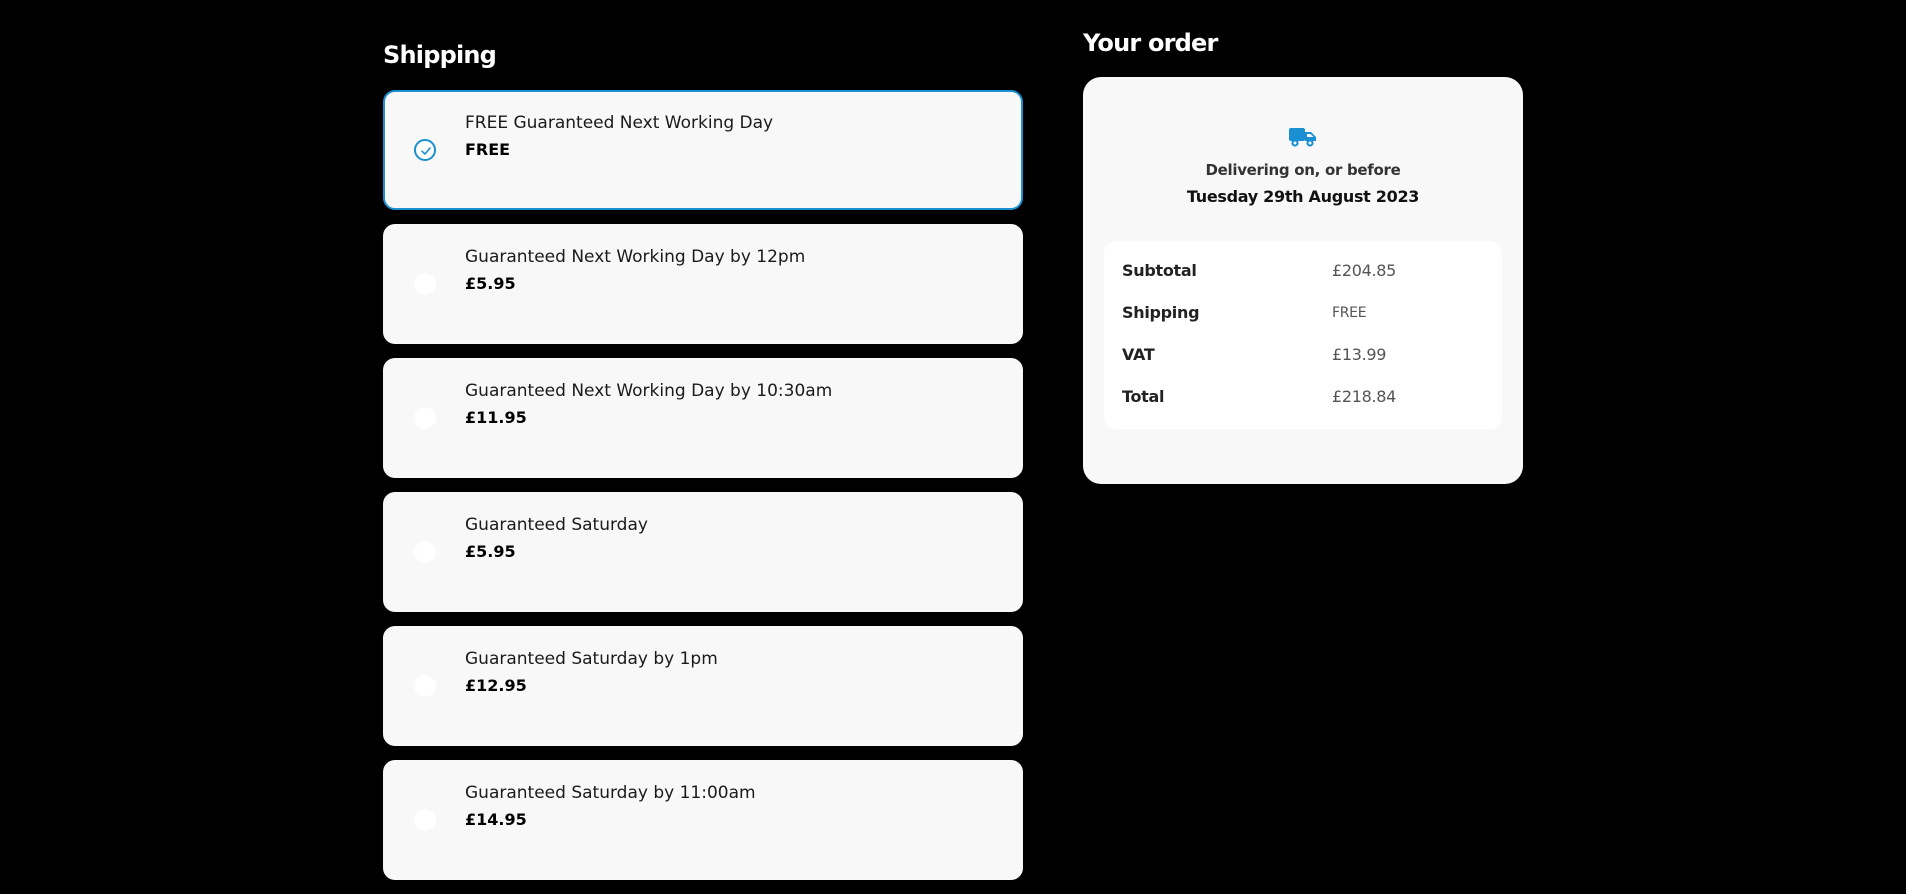 This screenshot has width=1906, height=894. What do you see at coordinates (1302, 137) in the screenshot?
I see `truck-icon` at bounding box center [1302, 137].